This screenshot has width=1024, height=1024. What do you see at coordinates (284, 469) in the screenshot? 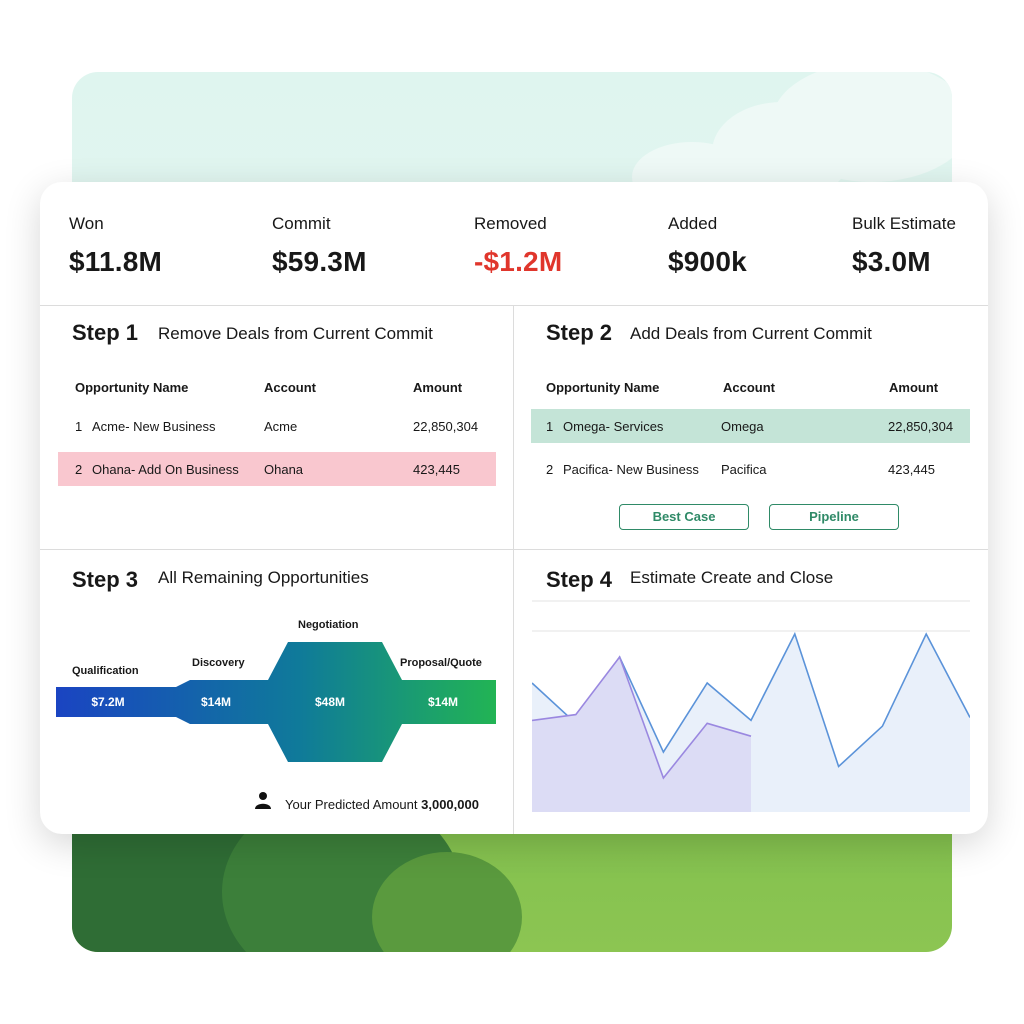
I see `account-name: Ohana` at bounding box center [284, 469].